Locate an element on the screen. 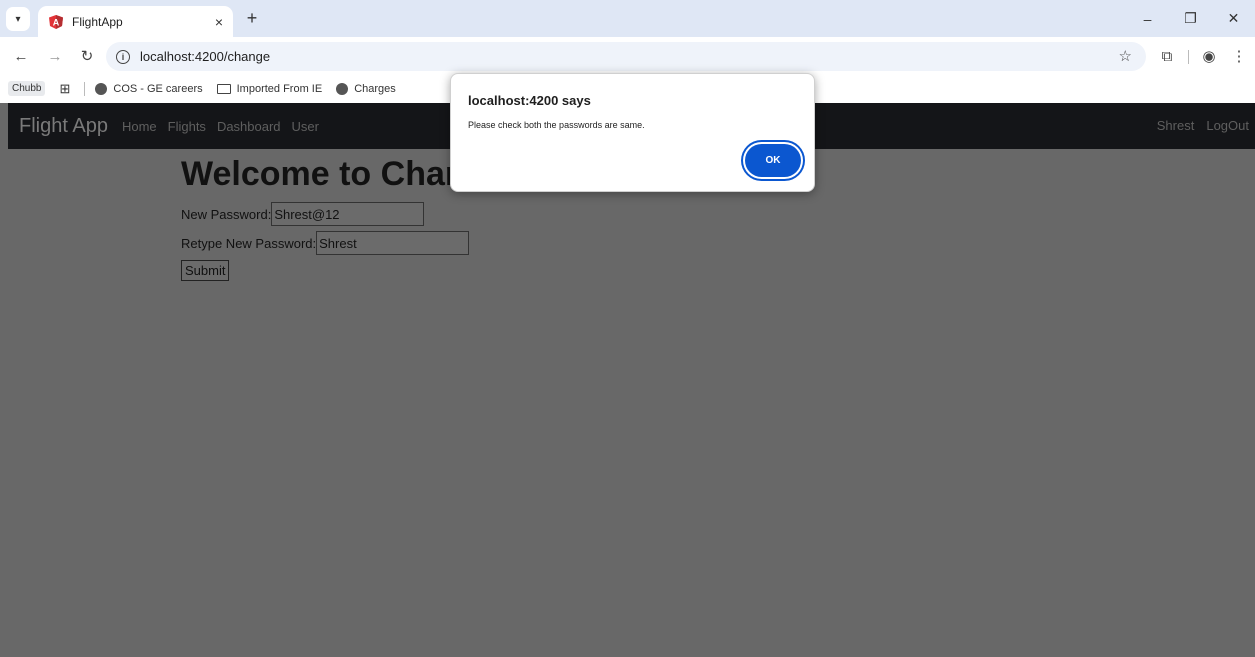  bookmark-label: COS - GE careers is located at coordinates (158, 88).